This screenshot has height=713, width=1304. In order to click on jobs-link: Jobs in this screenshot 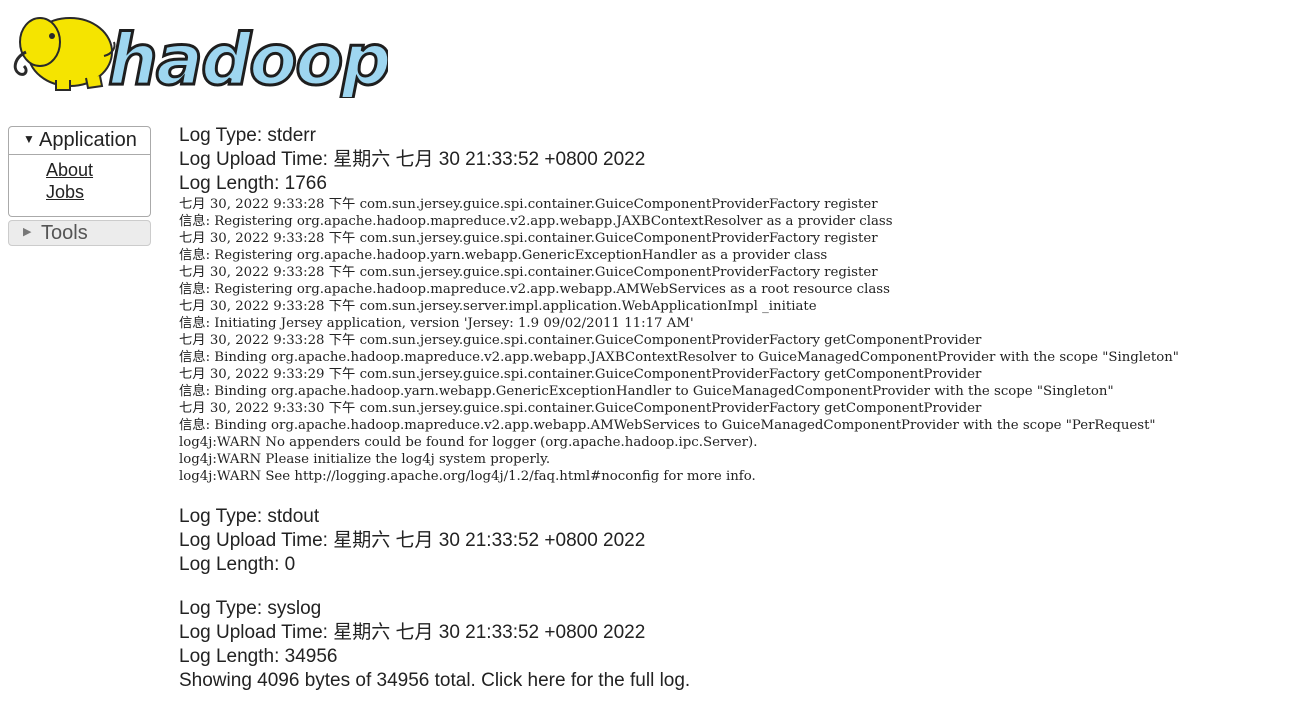, I will do `click(98, 192)`.